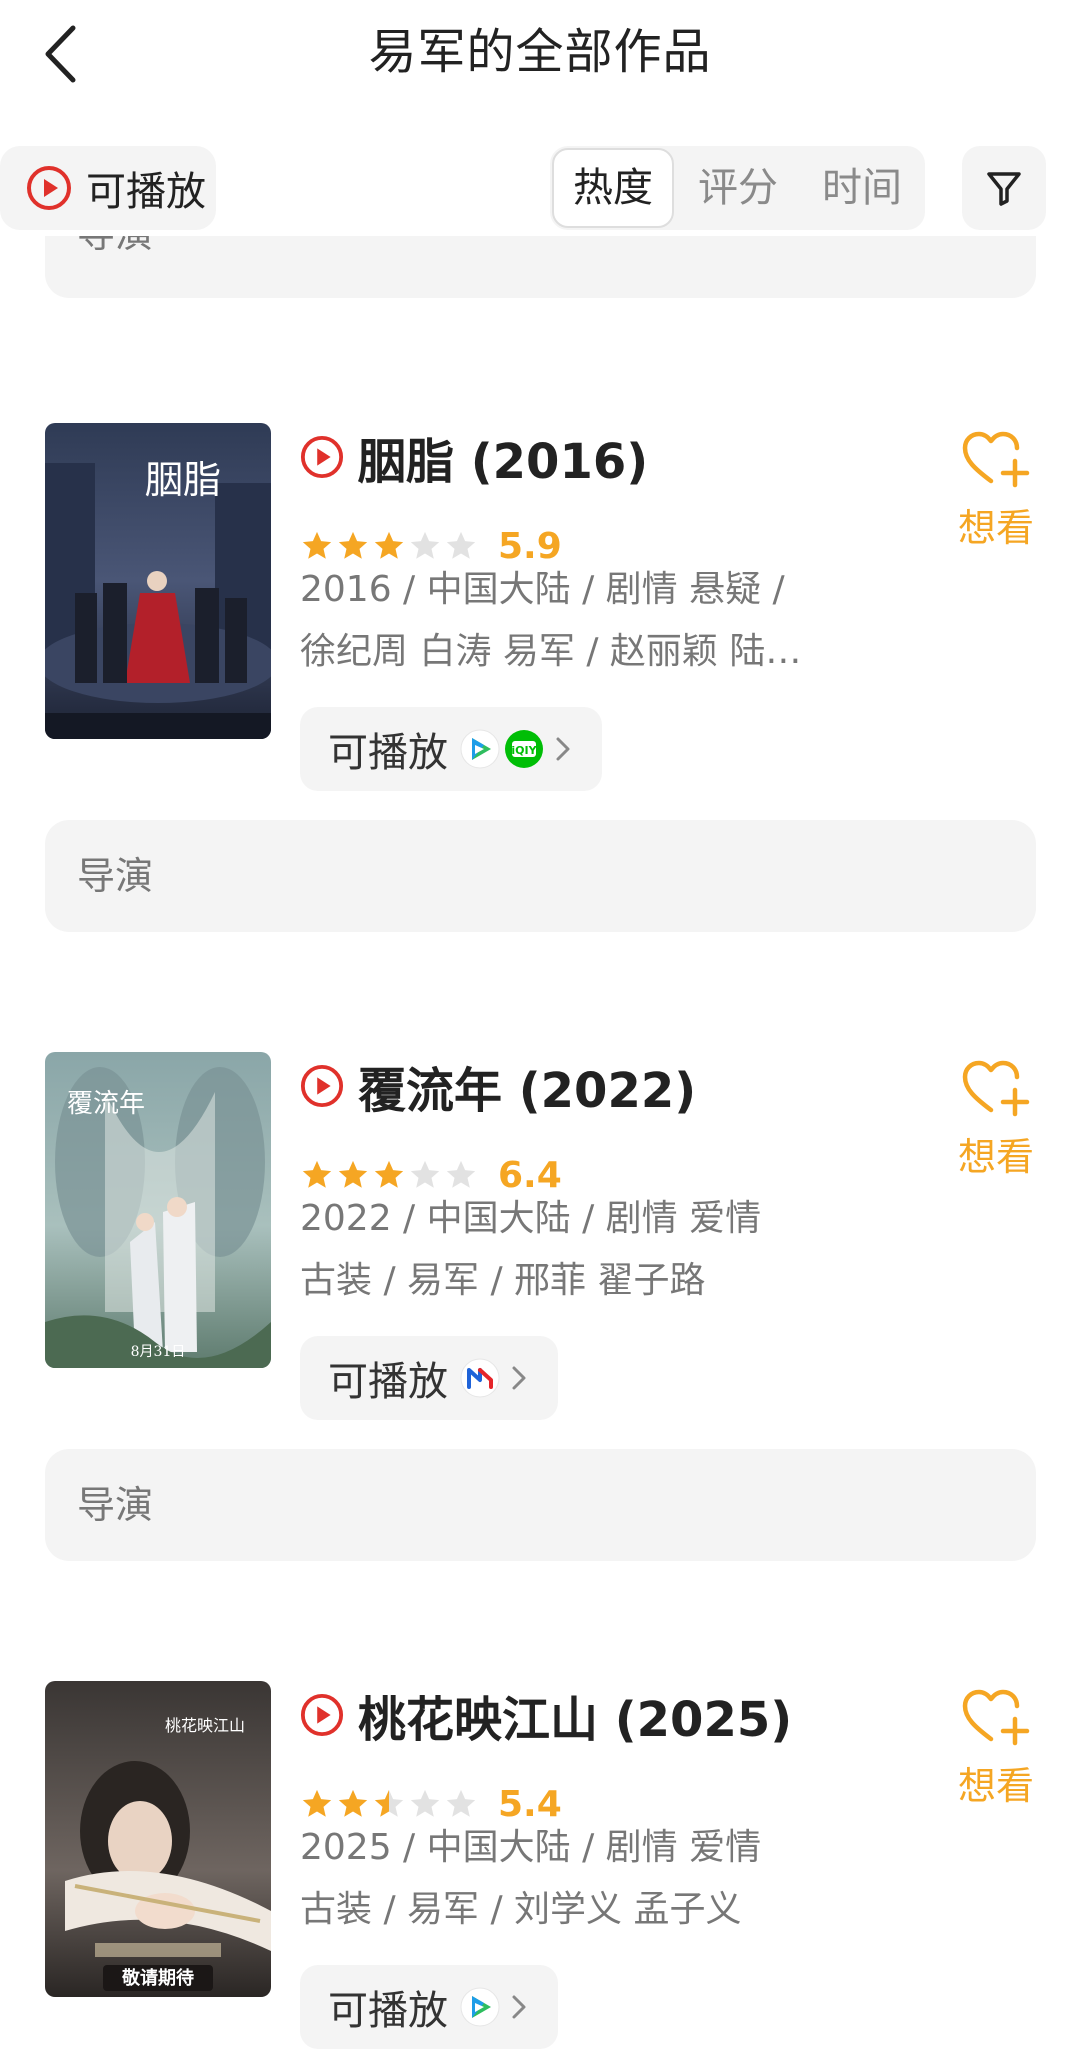 This screenshot has width=1080, height=2063. I want to click on filter-button, so click(1004, 188).